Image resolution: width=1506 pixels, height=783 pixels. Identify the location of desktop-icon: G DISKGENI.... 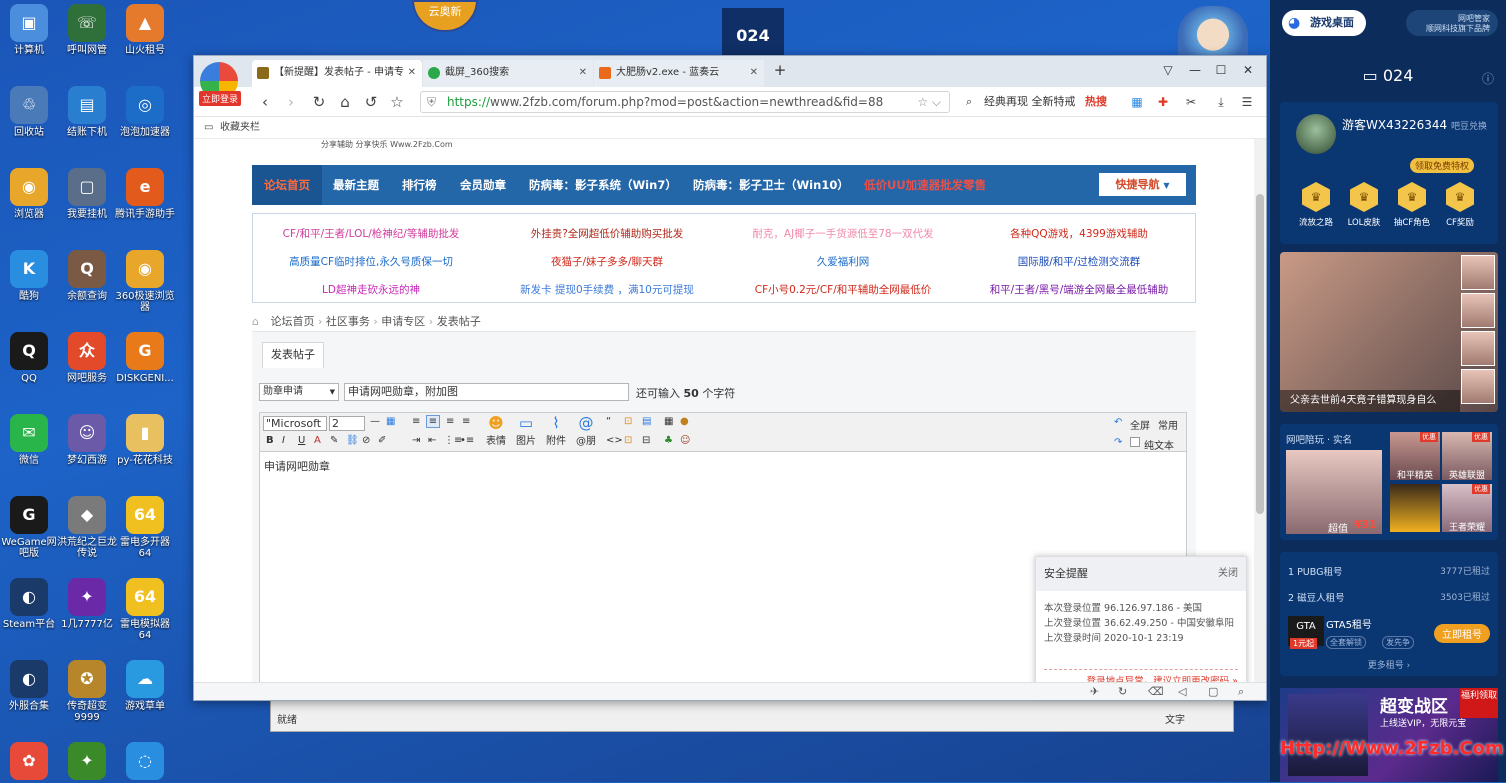
(145, 358).